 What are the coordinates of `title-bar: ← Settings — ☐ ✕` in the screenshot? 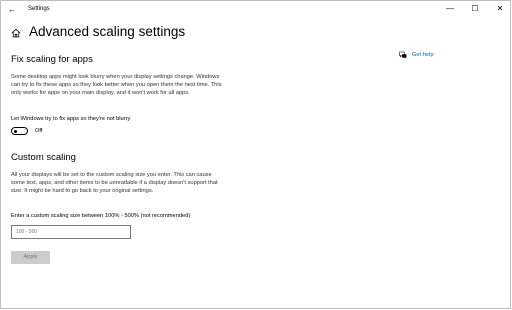 It's located at (255, 9).